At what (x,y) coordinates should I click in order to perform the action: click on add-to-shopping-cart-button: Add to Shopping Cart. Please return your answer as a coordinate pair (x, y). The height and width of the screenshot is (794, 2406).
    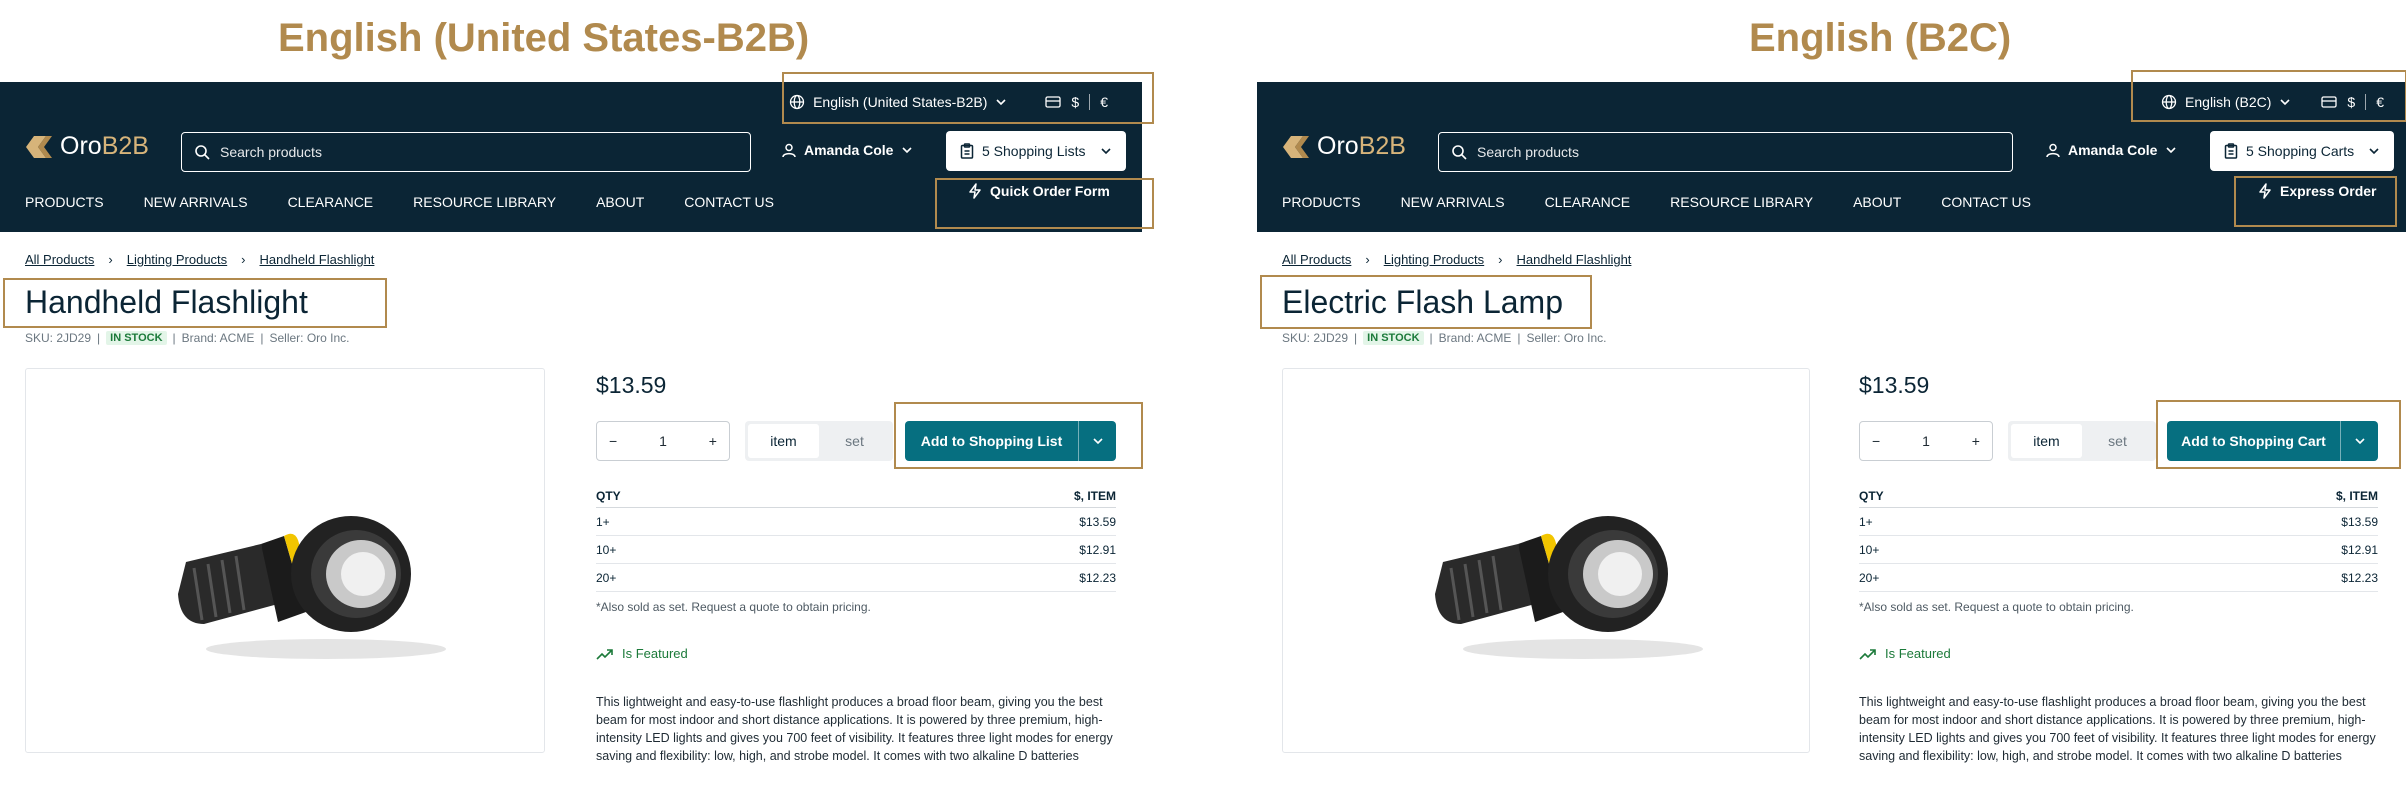
    Looking at the image, I should click on (2272, 441).